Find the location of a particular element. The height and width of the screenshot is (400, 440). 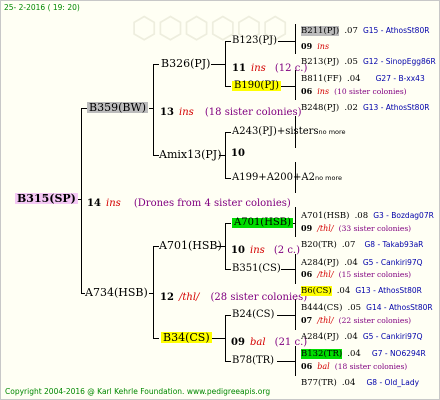

b24-year: 07 is located at coordinates (307, 320).